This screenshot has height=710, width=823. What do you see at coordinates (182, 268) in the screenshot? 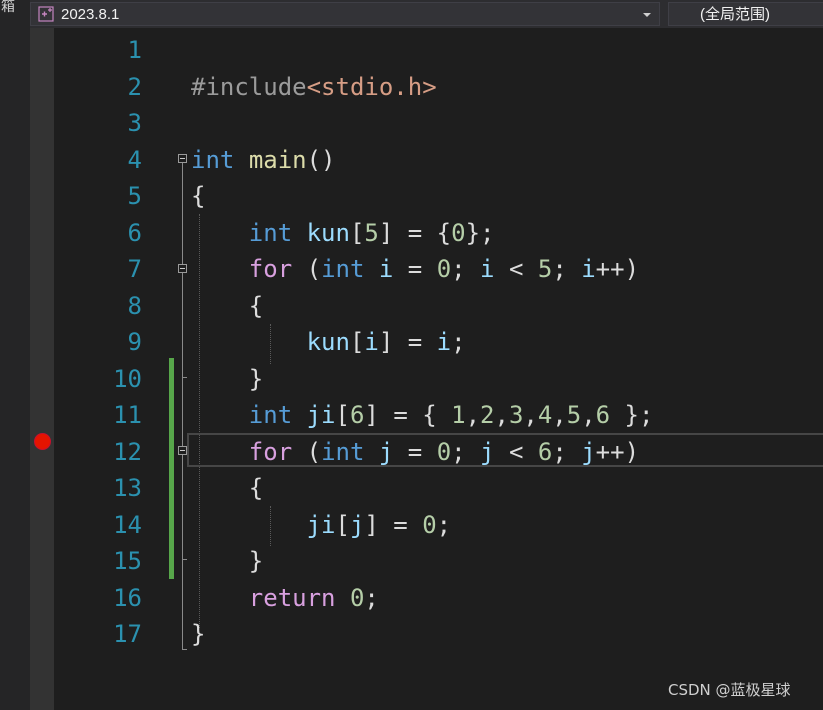
I see `fold-toggle-for-i` at bounding box center [182, 268].